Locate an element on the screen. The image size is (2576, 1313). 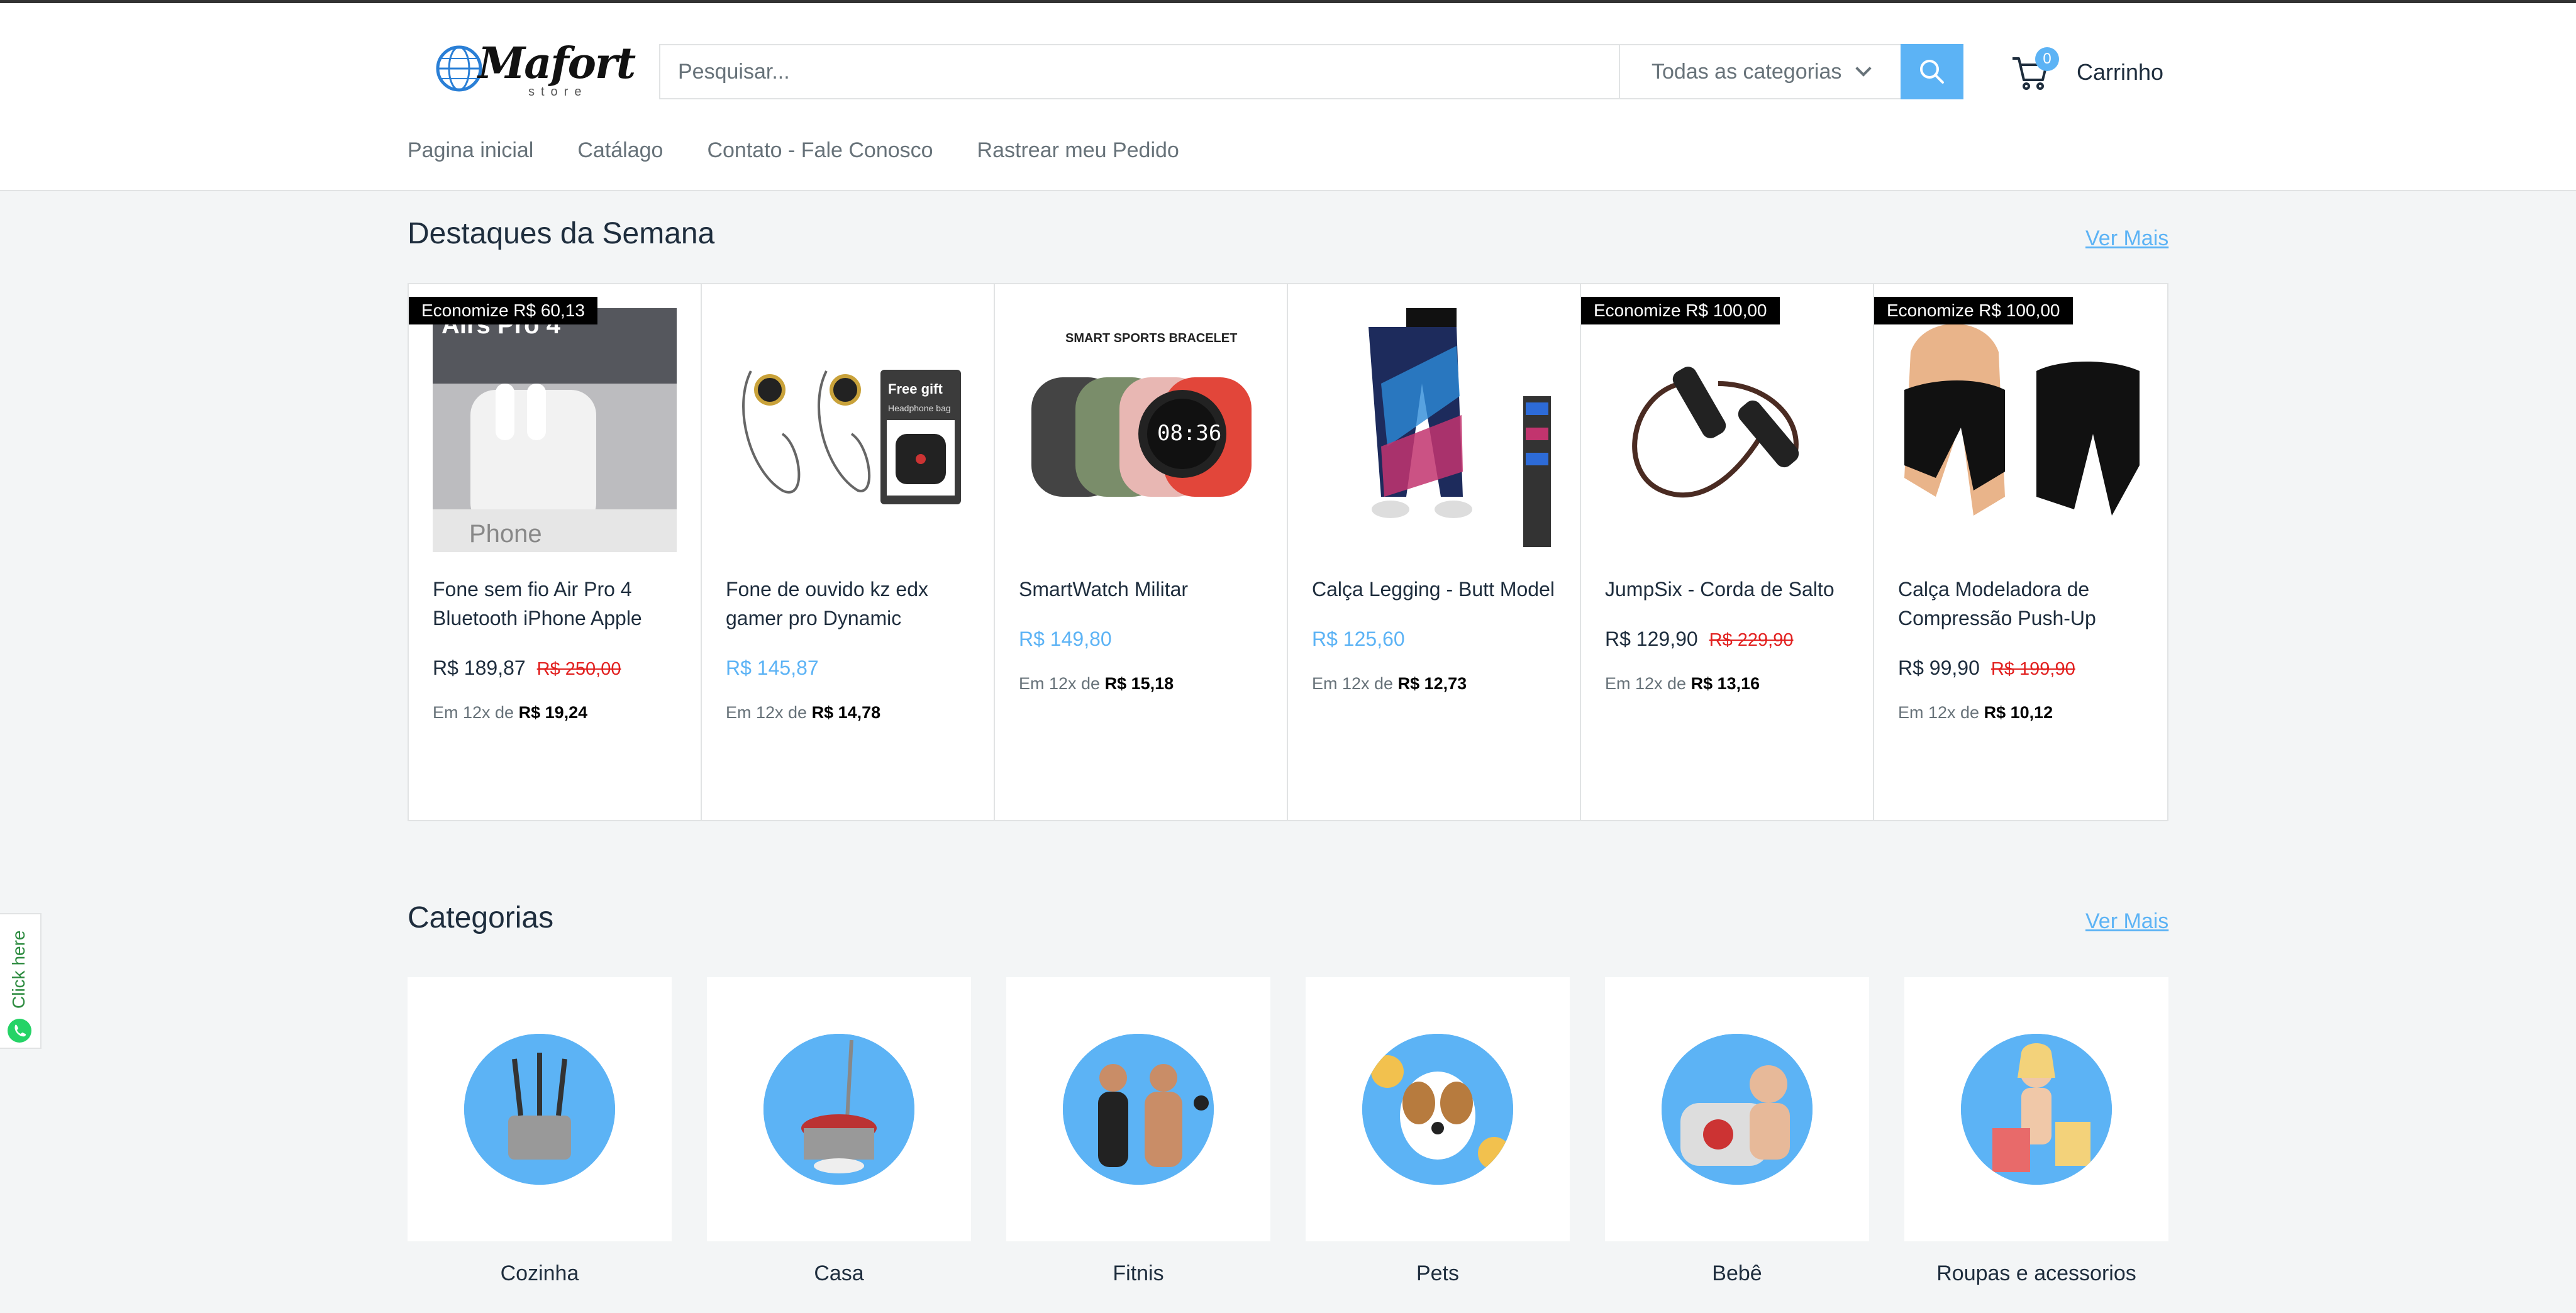
chevron-down-icon is located at coordinates (1863, 68).